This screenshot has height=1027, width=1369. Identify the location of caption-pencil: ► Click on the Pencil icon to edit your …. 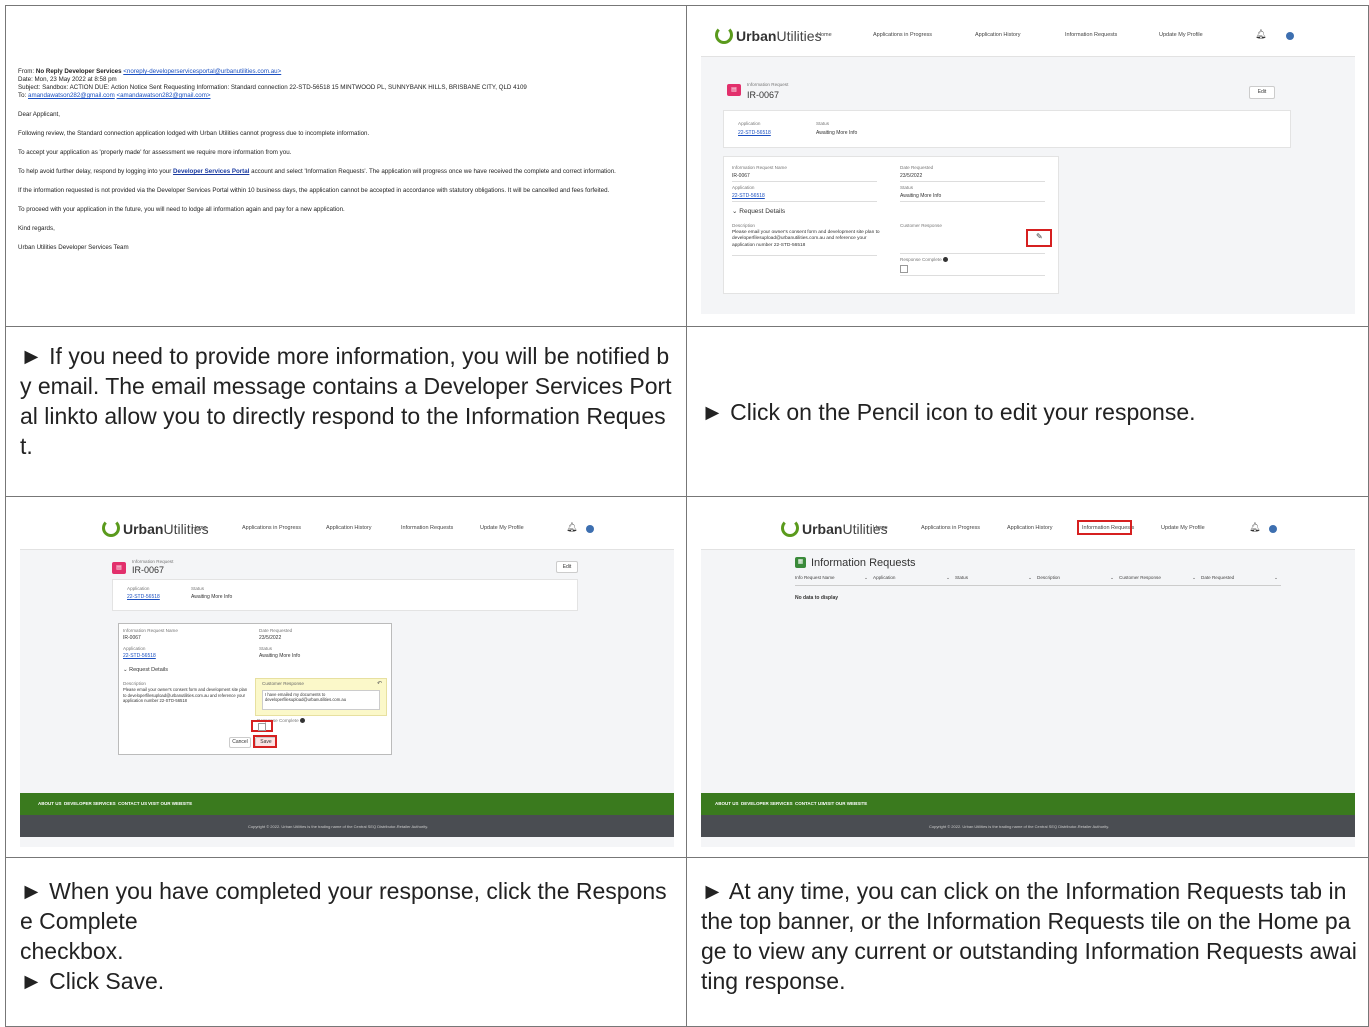
(948, 412).